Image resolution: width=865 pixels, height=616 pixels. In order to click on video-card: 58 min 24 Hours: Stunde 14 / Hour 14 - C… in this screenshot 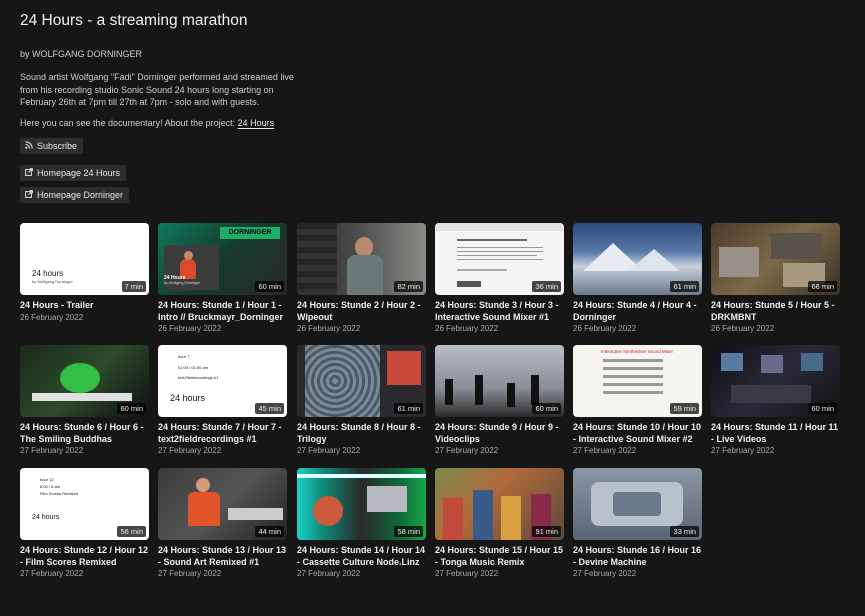, I will do `click(361, 523)`.